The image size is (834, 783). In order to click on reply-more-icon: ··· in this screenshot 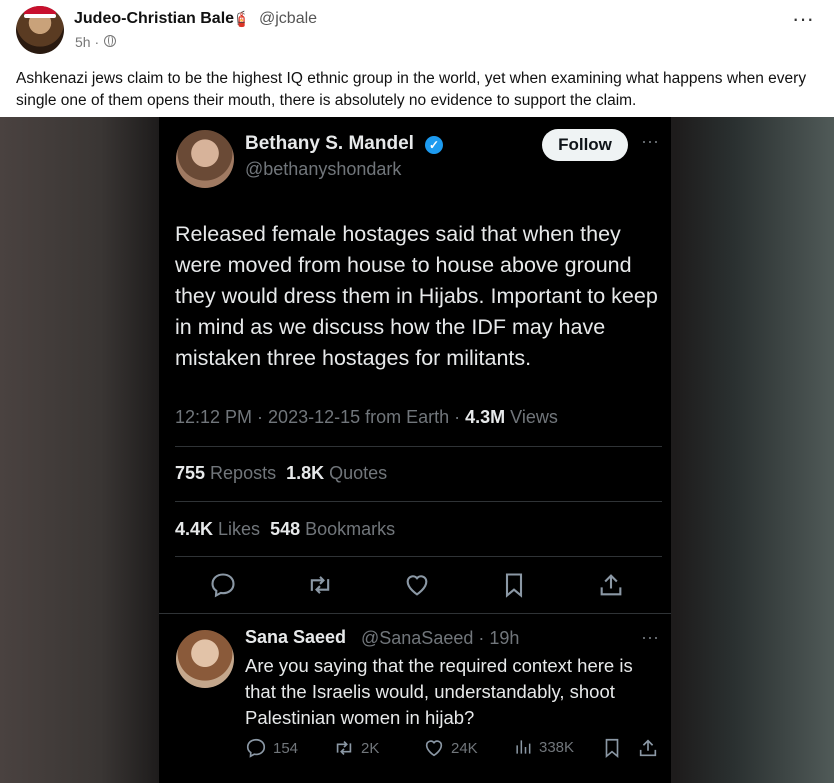, I will do `click(650, 637)`.